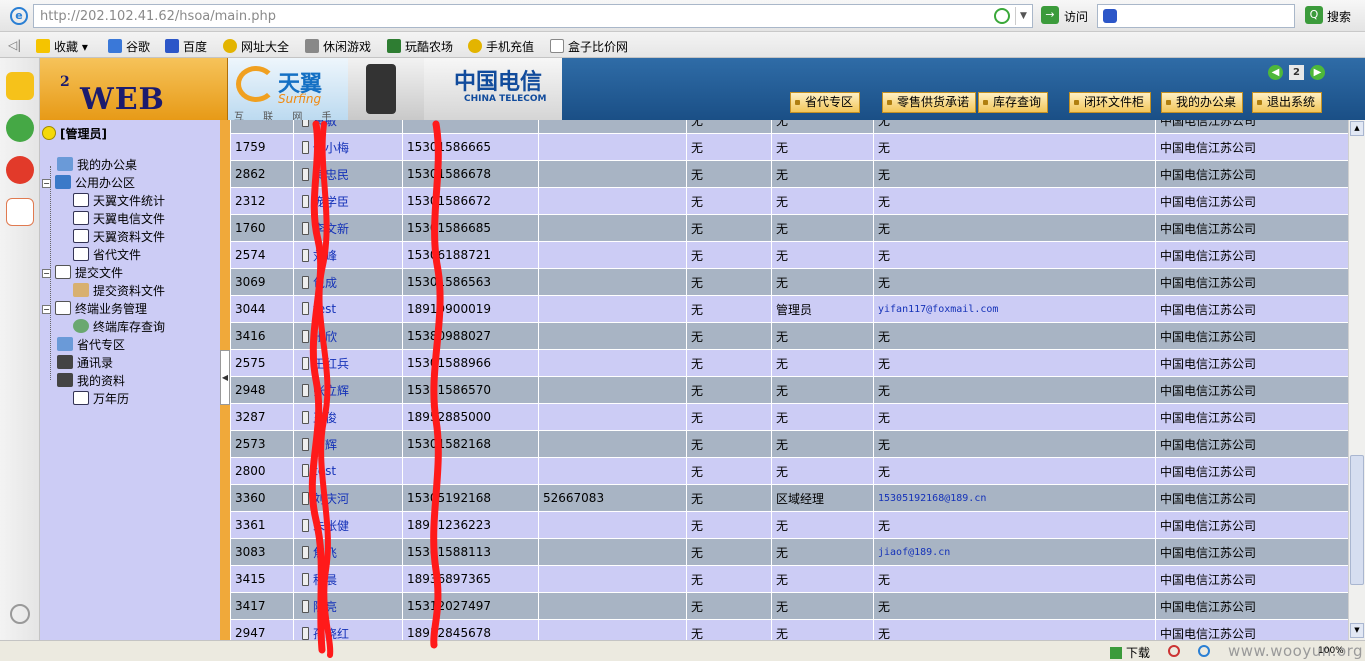 This screenshot has width=1365, height=661. I want to click on nav-provincial-zone: 省代专区, so click(825, 102).